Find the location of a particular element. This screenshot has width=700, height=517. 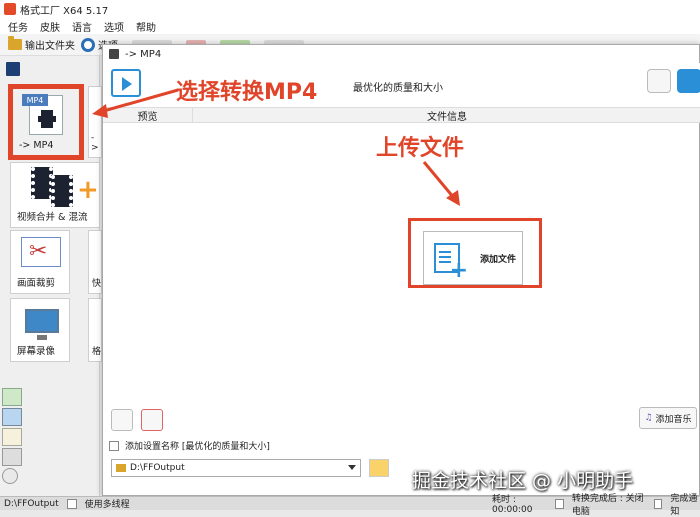

window-title: 格式工厂 X64 5.17 is located at coordinates (64, 11).